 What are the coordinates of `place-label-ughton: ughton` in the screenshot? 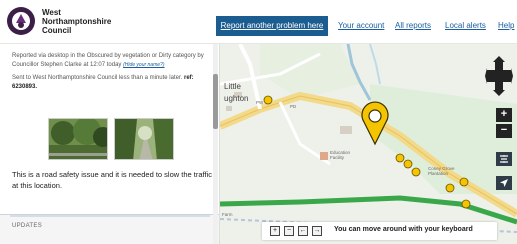 It's located at (236, 98).